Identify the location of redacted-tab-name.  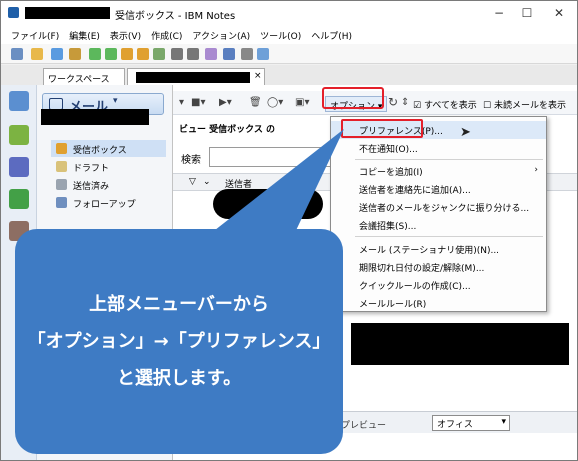
(193, 77).